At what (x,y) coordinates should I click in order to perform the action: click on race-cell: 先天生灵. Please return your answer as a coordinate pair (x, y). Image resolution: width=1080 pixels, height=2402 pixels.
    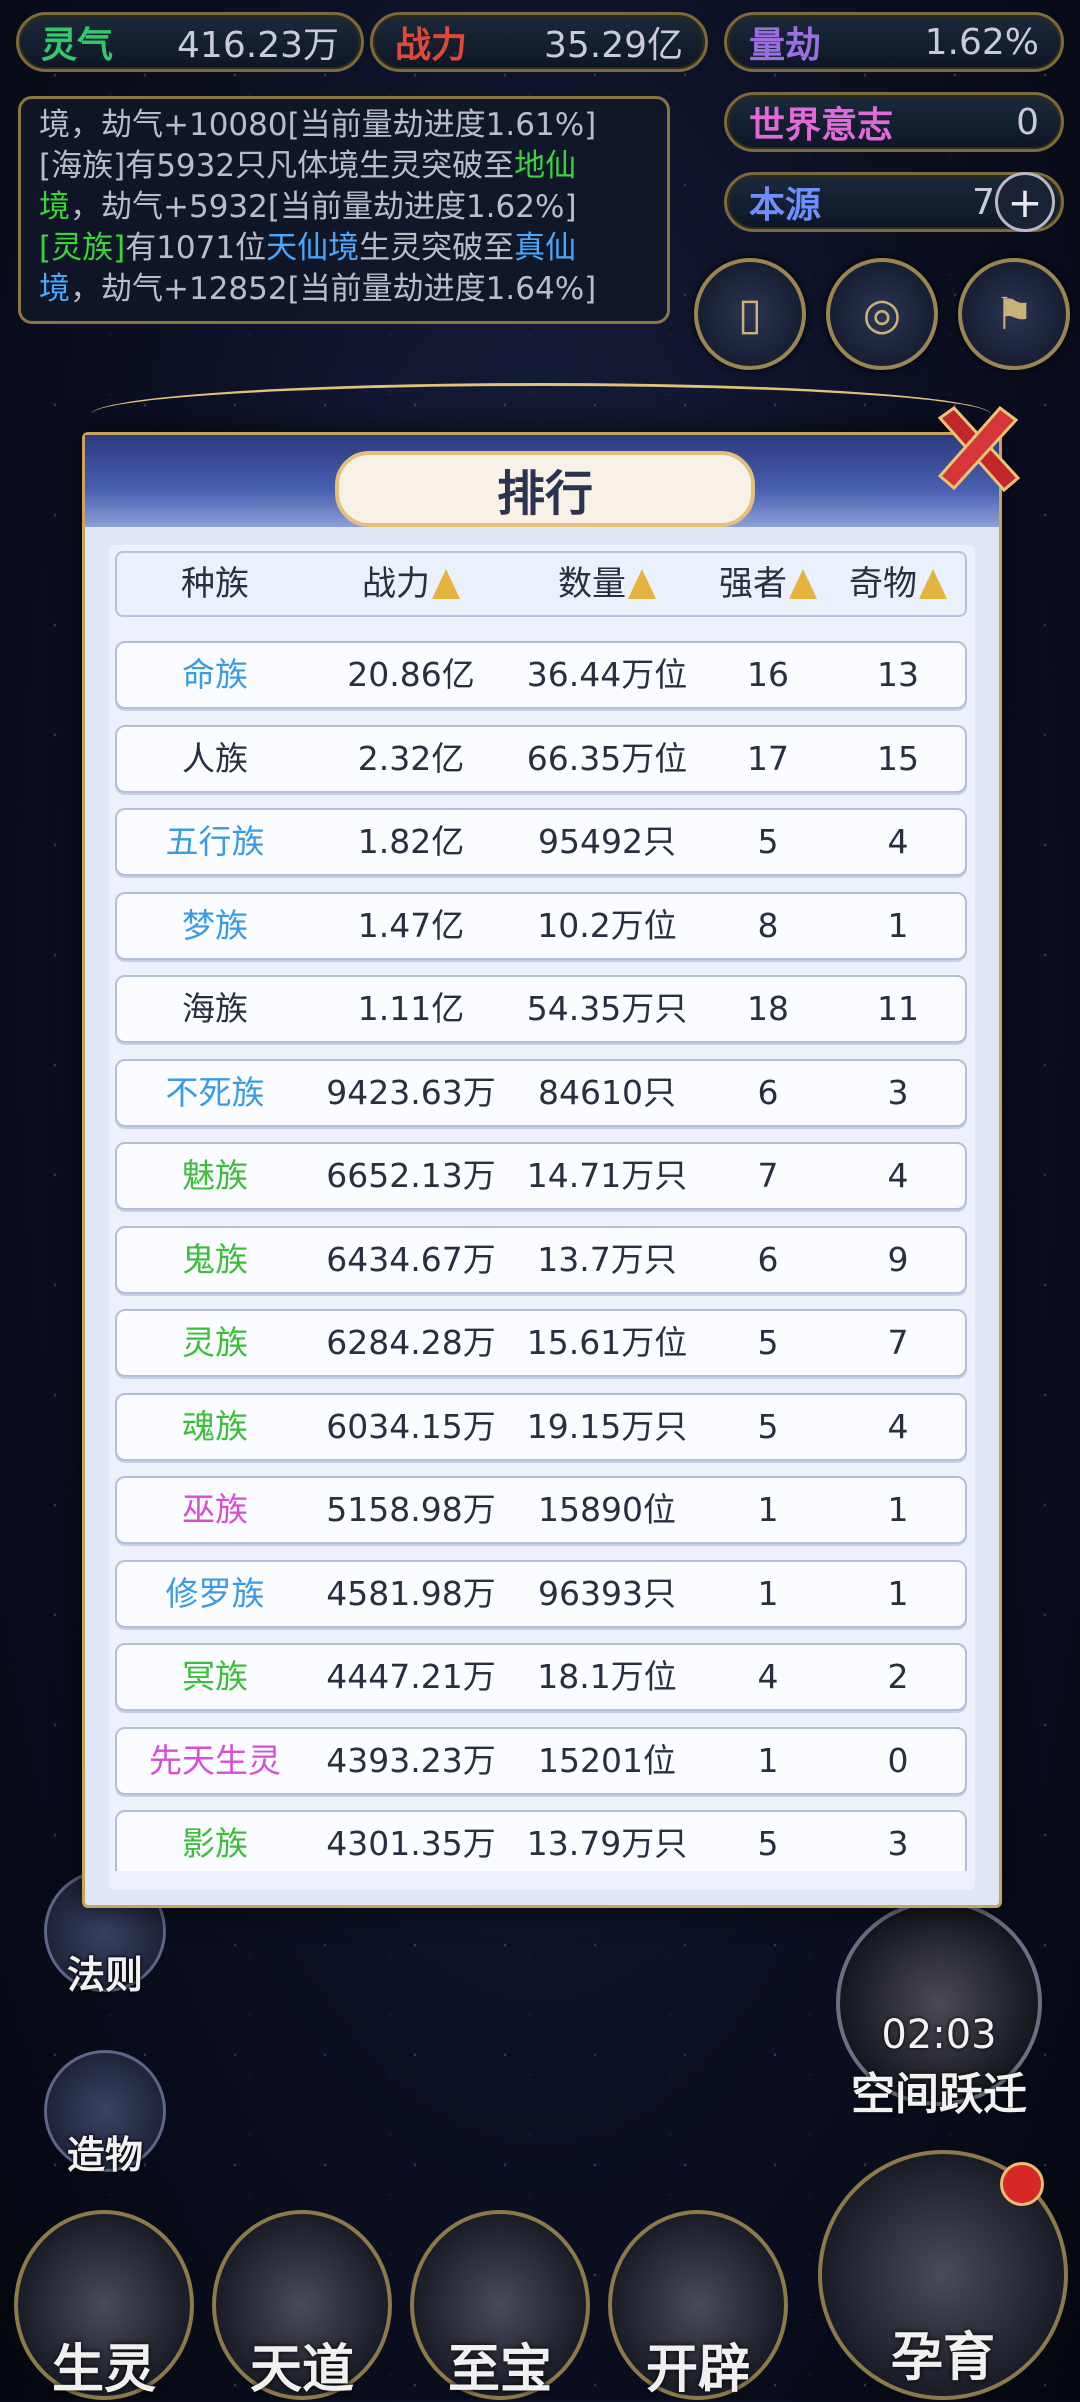
    Looking at the image, I should click on (215, 1760).